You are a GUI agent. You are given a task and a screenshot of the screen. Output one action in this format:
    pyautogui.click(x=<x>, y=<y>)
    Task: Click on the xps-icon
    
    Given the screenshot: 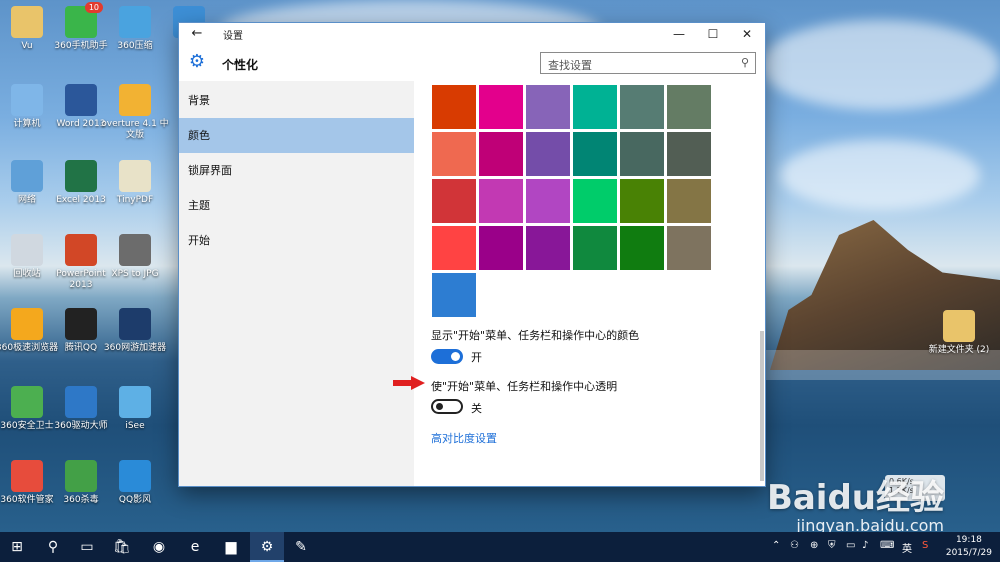 What is the action you would take?
    pyautogui.click(x=135, y=250)
    